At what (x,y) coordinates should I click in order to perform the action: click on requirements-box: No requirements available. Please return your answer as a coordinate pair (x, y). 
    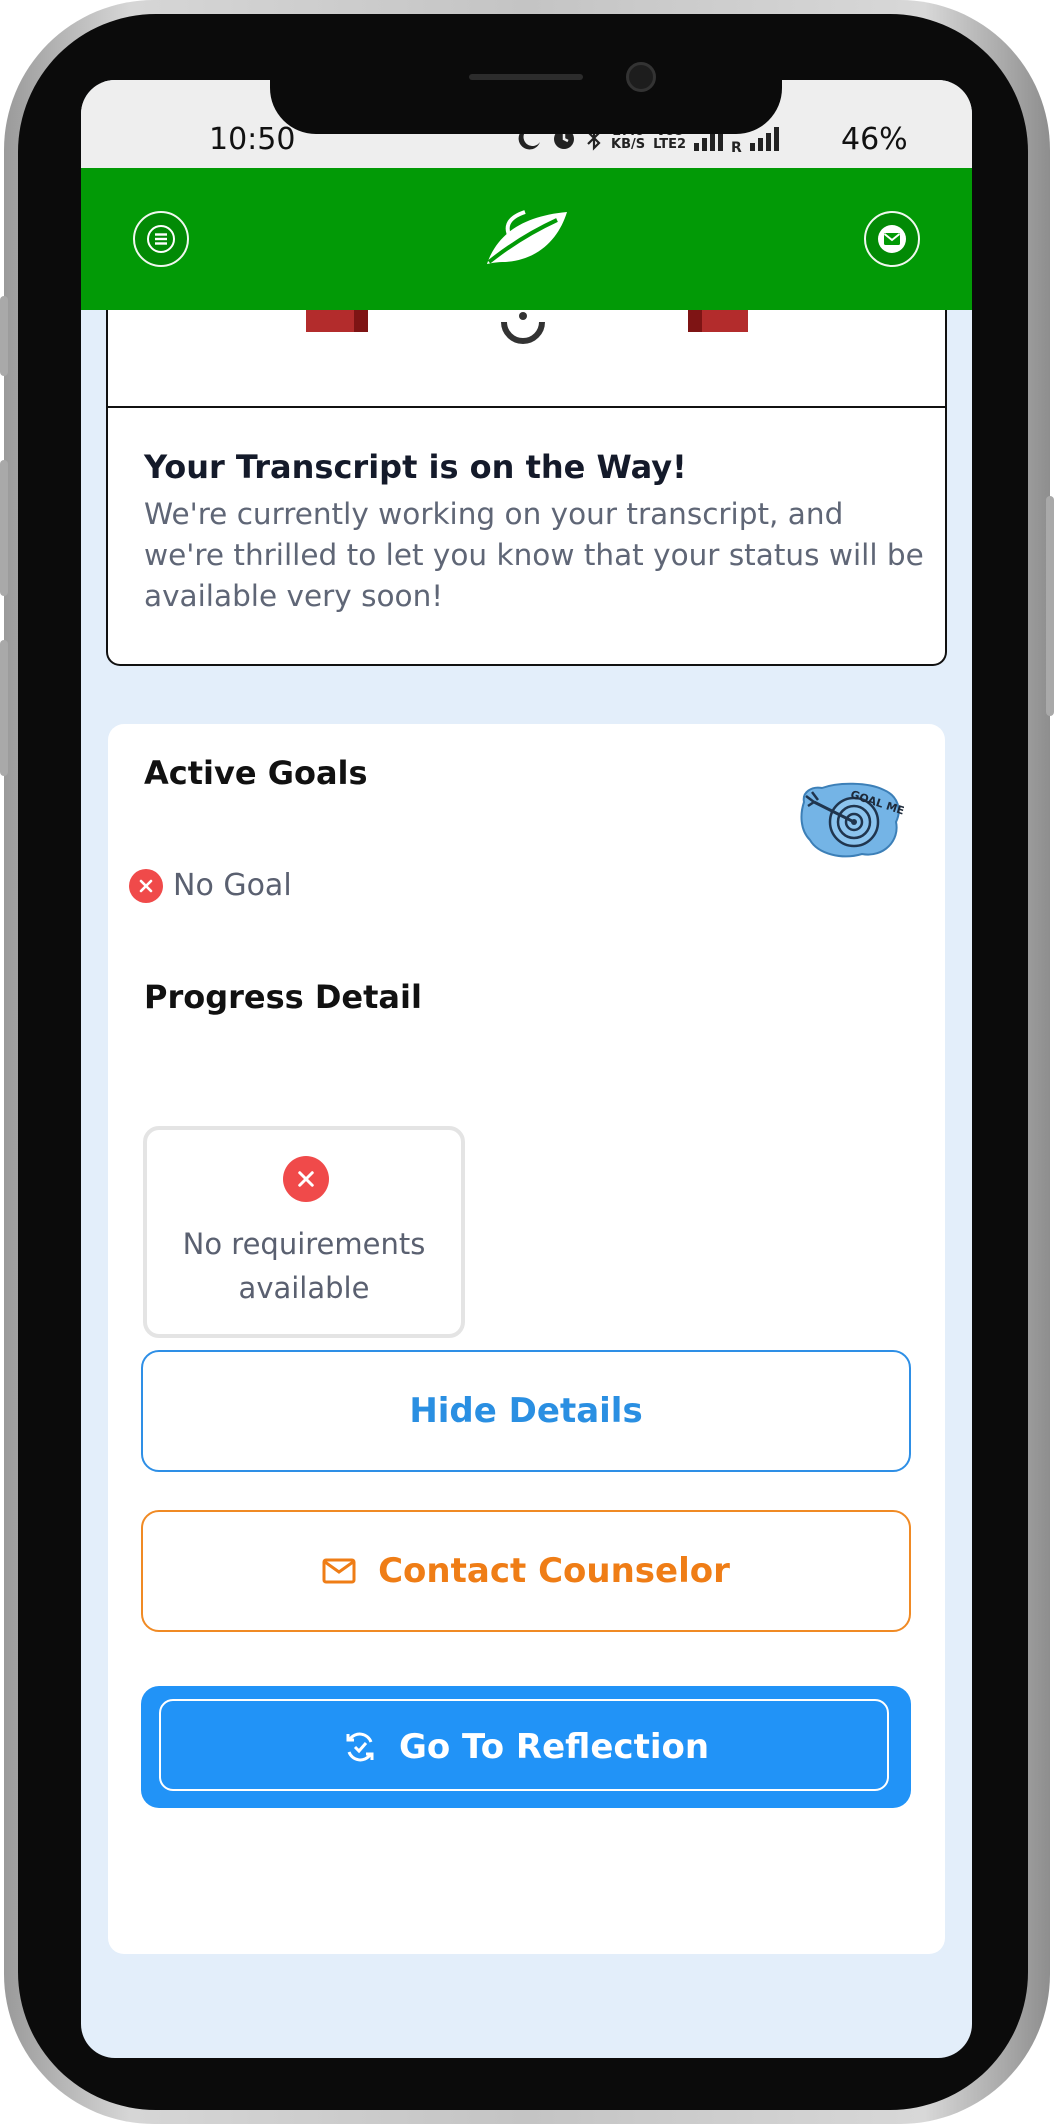
    Looking at the image, I should click on (304, 1232).